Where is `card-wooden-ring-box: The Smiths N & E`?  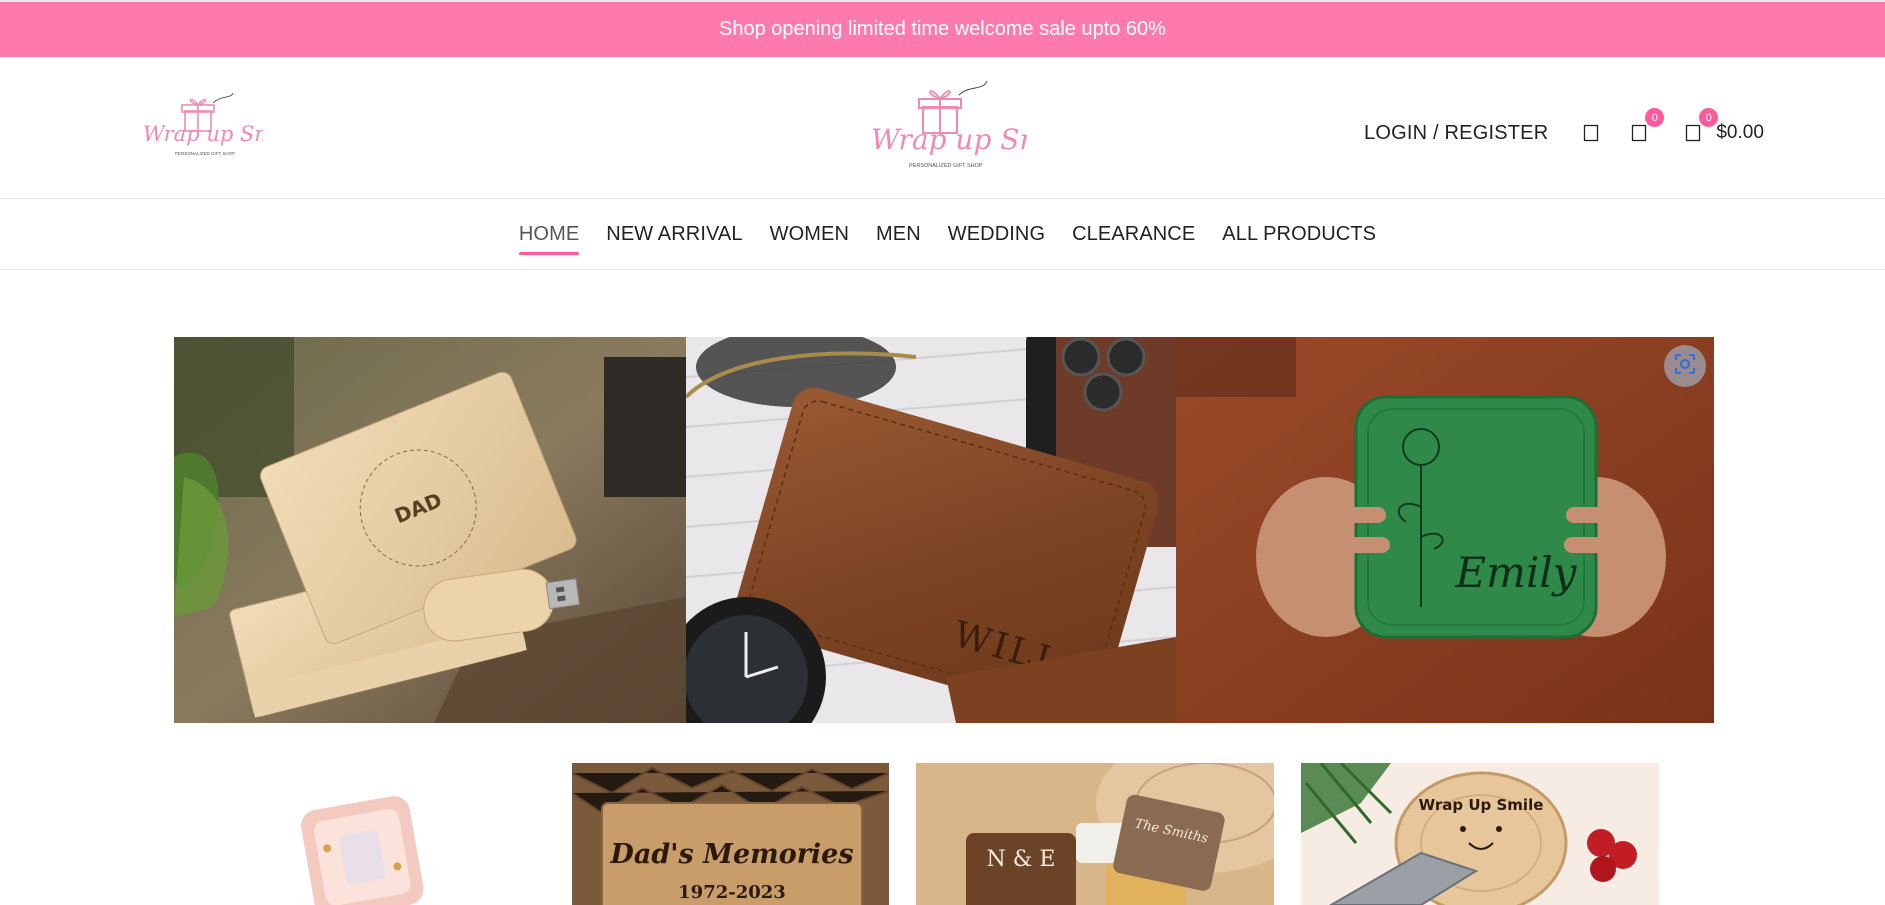
card-wooden-ring-box: The Smiths N & E is located at coordinates (1095, 834).